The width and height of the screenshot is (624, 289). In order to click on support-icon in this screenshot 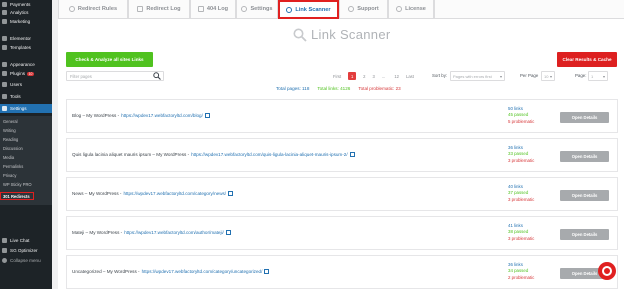, I will do `click(351, 9)`.